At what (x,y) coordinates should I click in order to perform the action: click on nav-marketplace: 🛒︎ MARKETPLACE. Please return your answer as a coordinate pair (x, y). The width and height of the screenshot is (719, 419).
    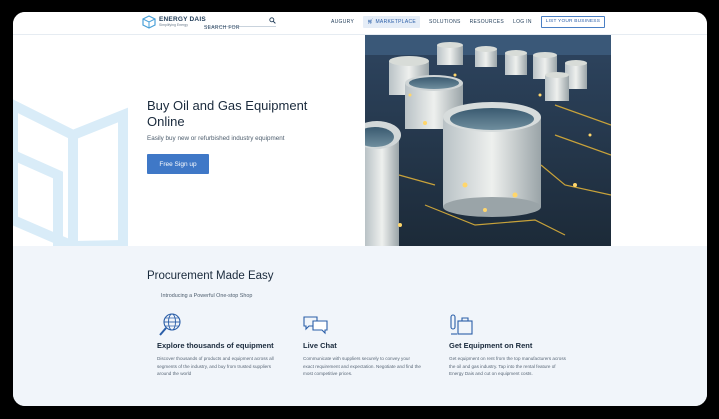
    Looking at the image, I should click on (392, 22).